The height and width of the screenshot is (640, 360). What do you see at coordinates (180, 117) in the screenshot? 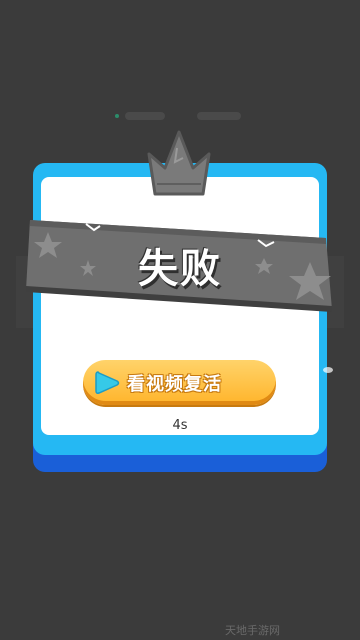
I see `dimmed-hud` at bounding box center [180, 117].